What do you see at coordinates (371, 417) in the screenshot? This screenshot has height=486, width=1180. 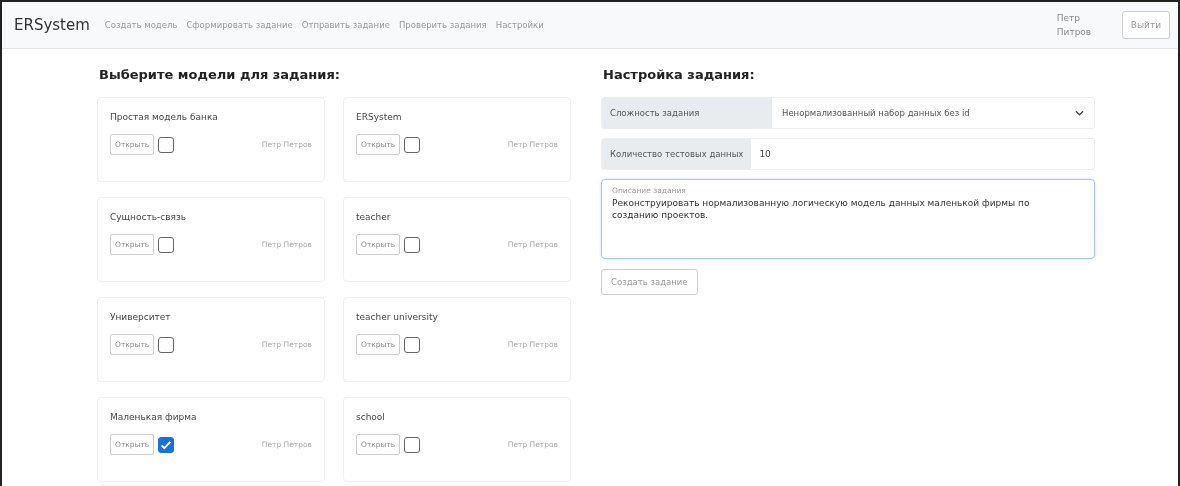 I see `model-name: school` at bounding box center [371, 417].